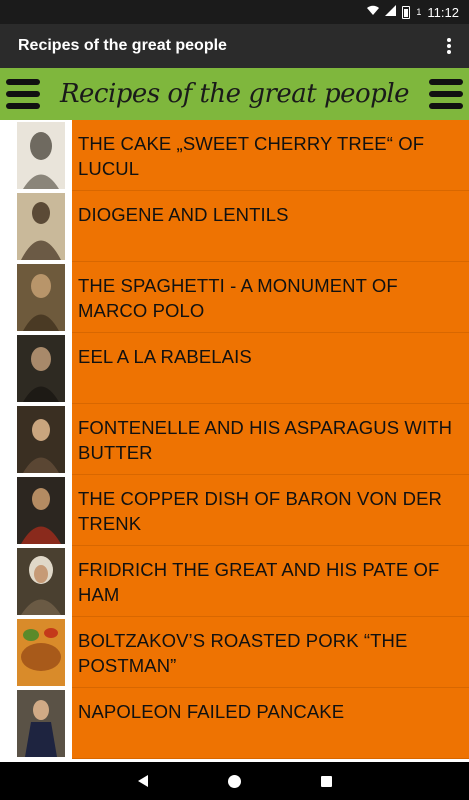 The width and height of the screenshot is (469, 800). I want to click on home-icon, so click(234, 781).